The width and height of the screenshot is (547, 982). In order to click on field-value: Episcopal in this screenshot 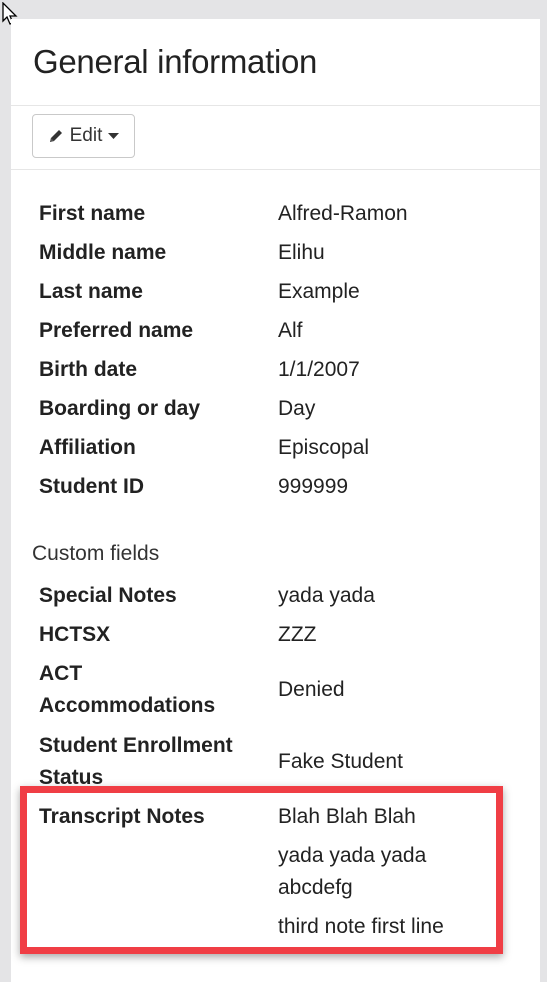, I will do `click(324, 447)`.